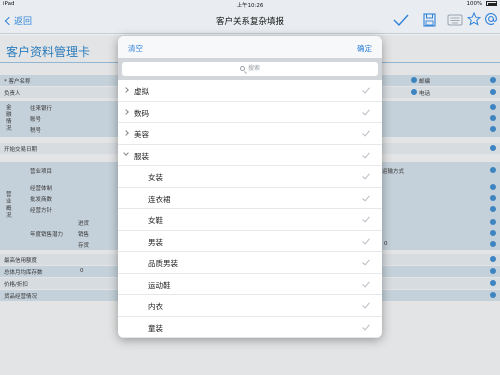  What do you see at coordinates (250, 284) in the screenshot?
I see `list-item: 运动鞋` at bounding box center [250, 284].